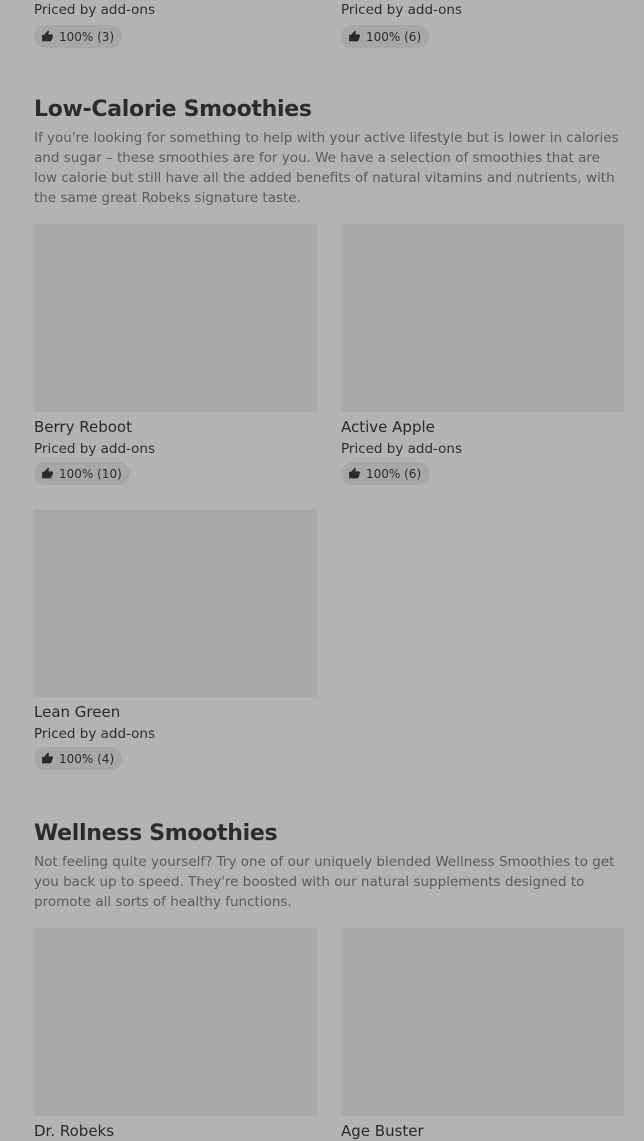  What do you see at coordinates (388, 427) in the screenshot?
I see `item-name: Active Apple` at bounding box center [388, 427].